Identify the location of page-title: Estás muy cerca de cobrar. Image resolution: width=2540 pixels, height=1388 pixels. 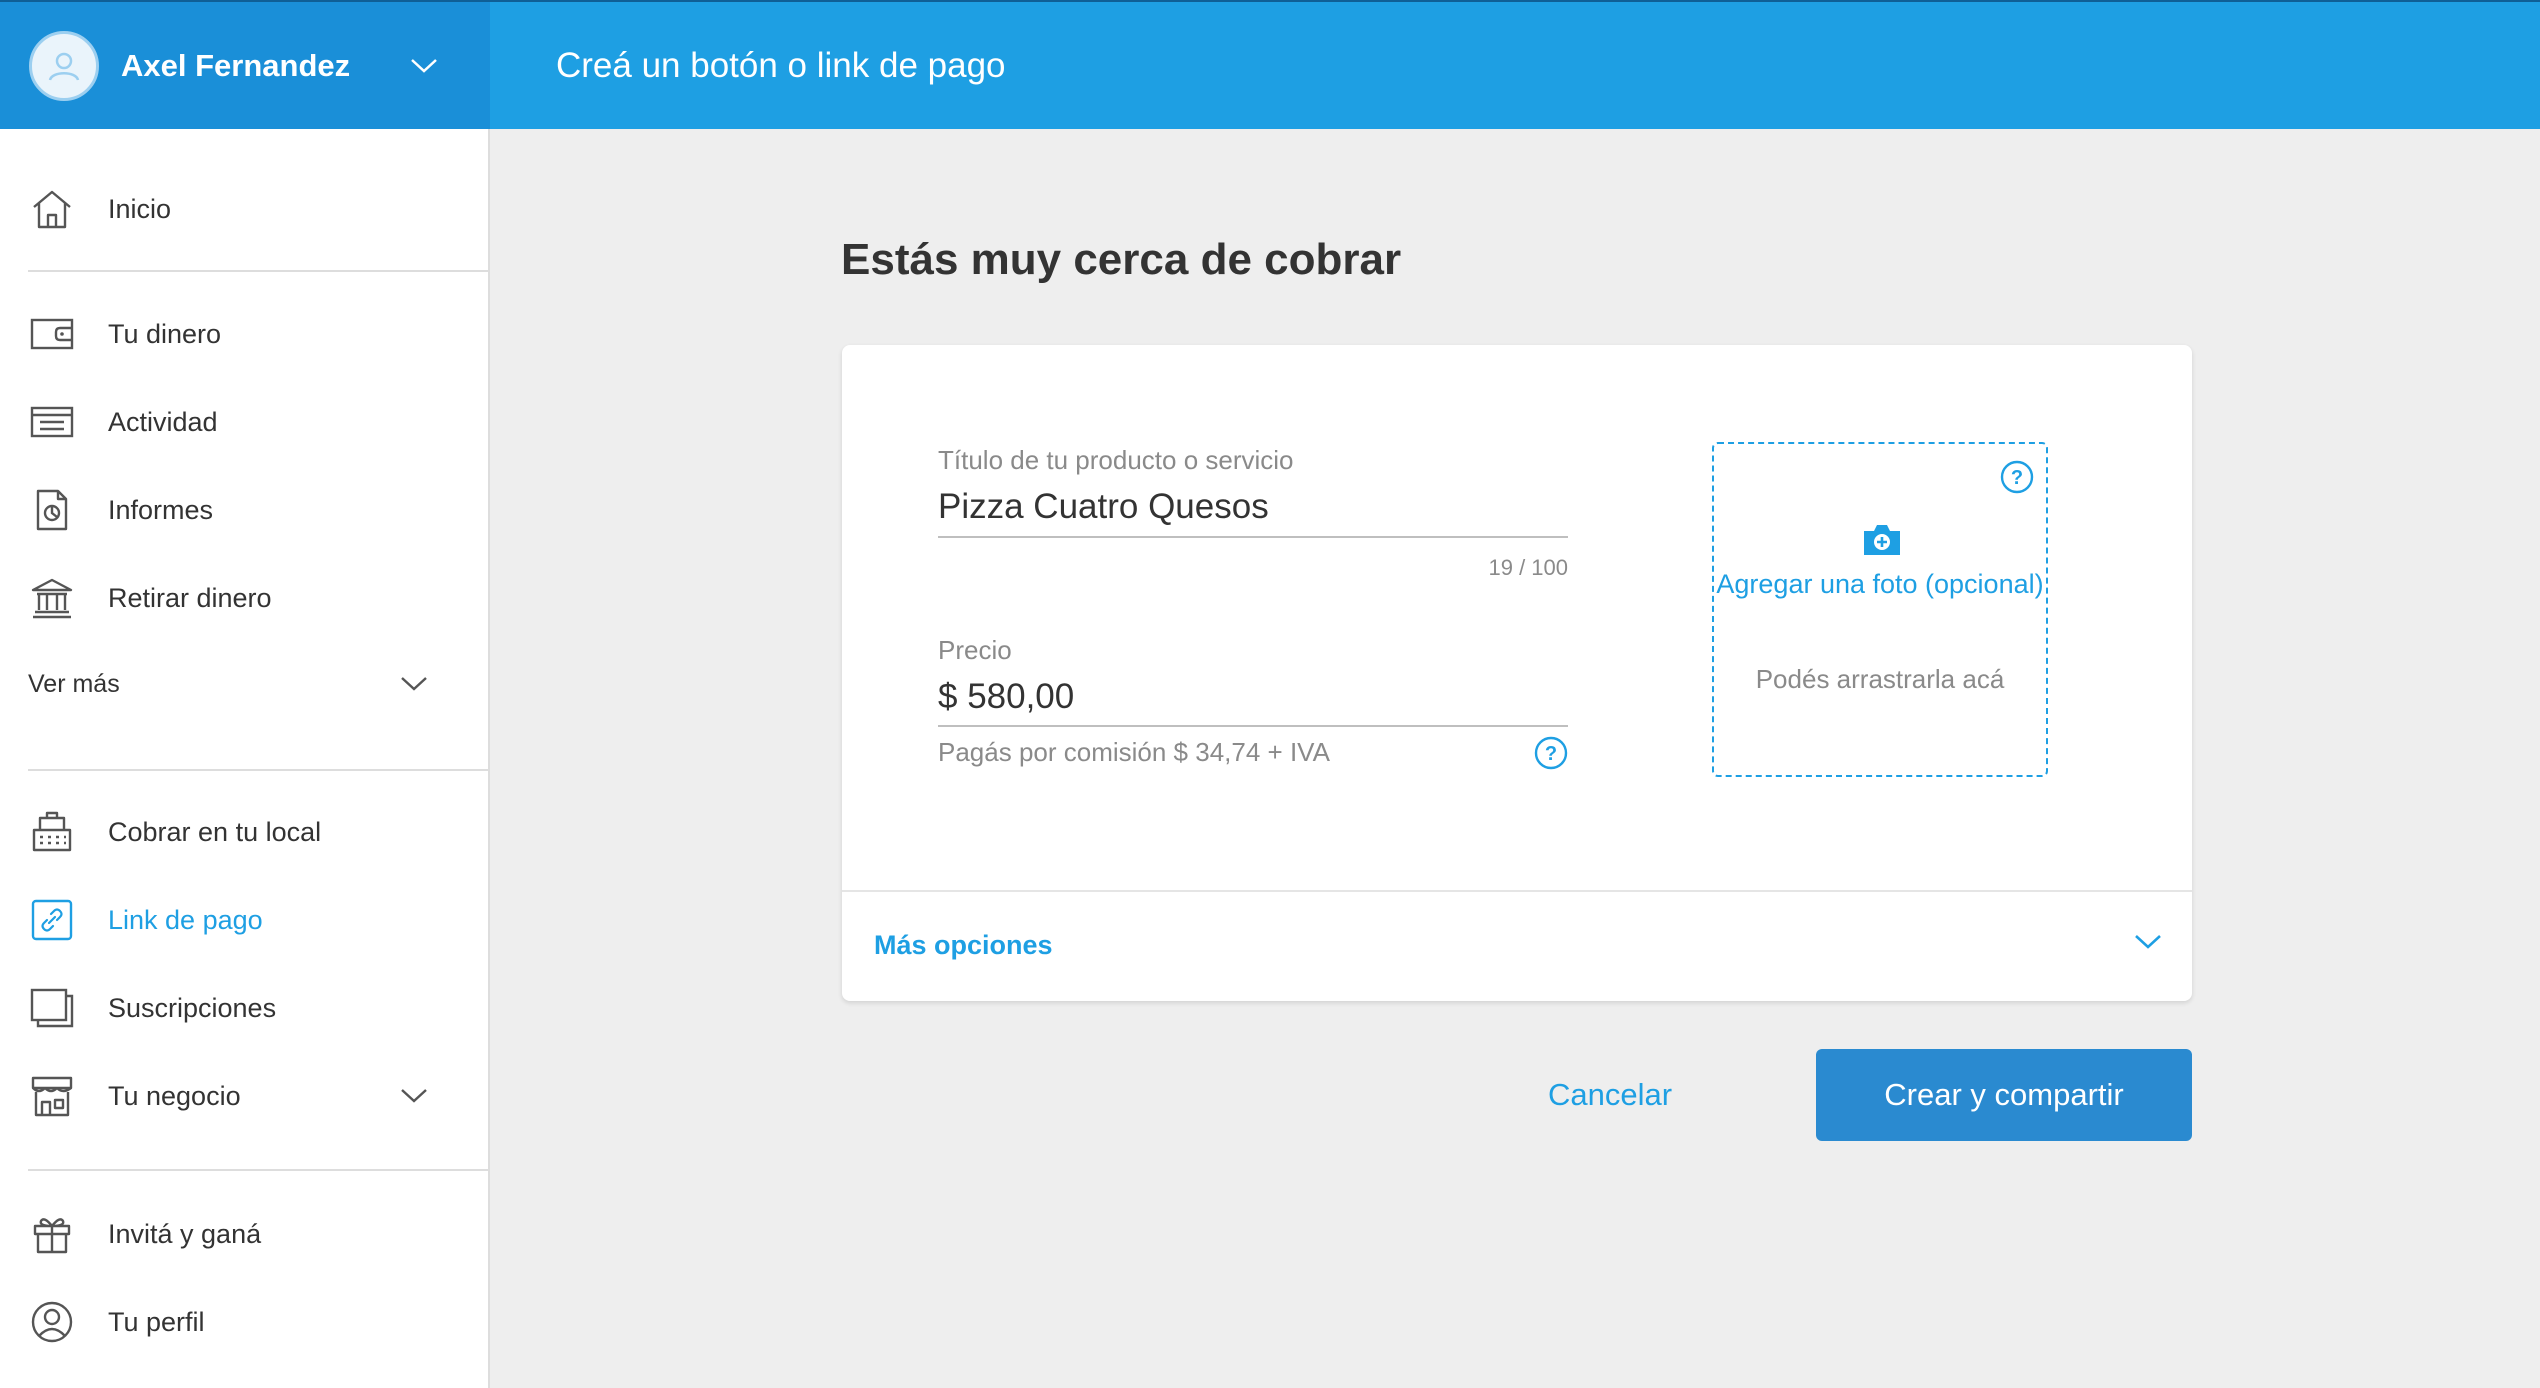
(1121, 259).